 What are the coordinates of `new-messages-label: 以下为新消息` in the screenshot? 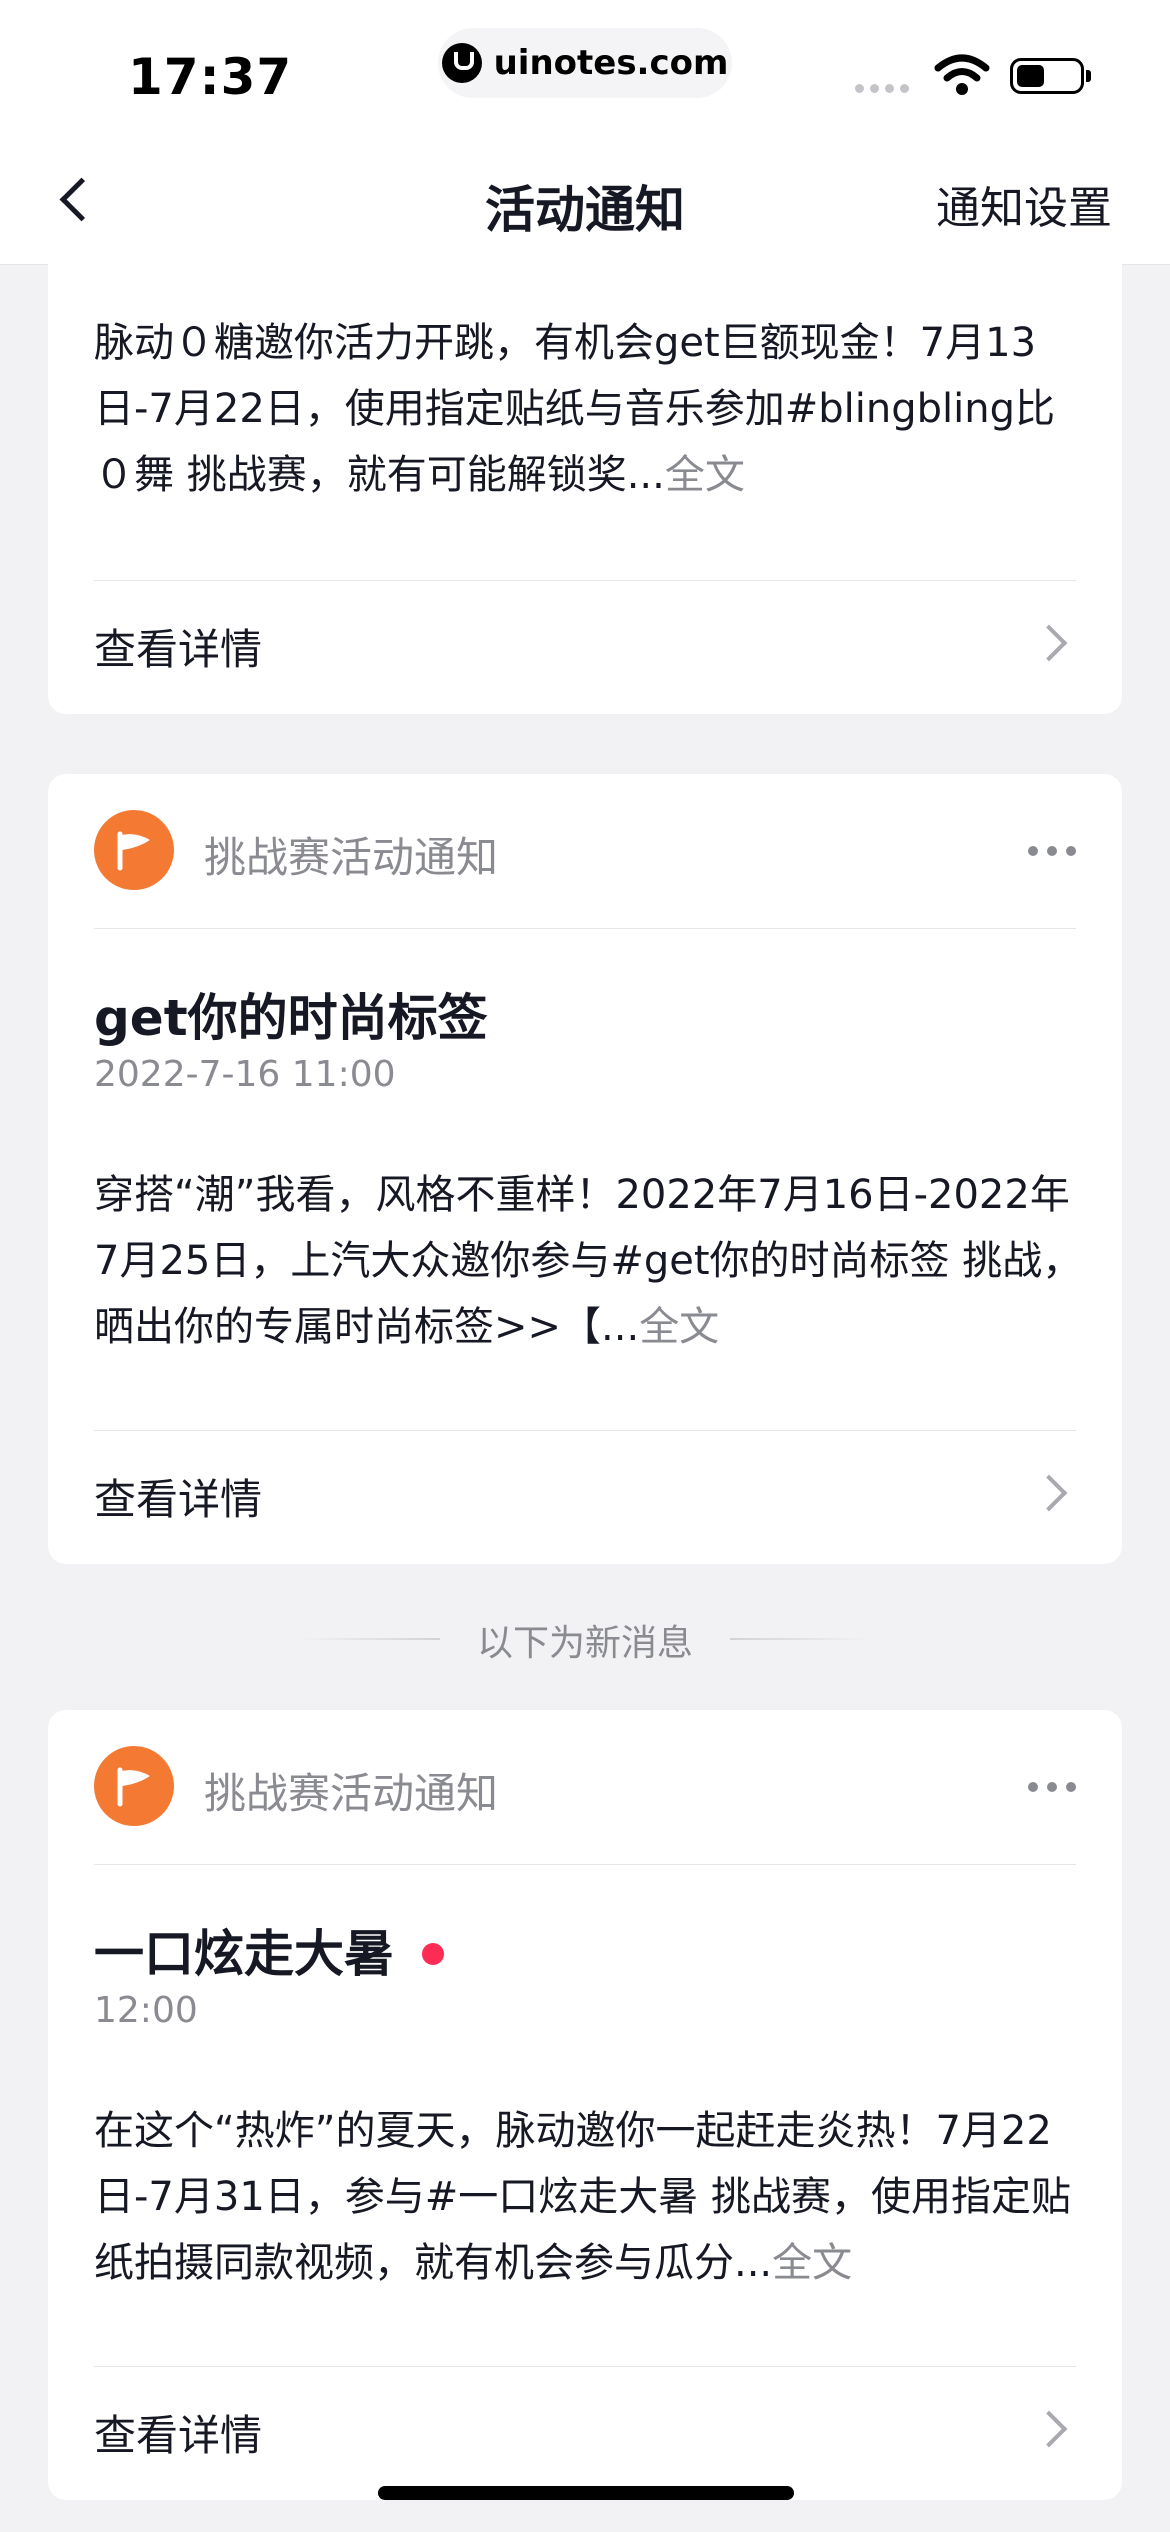 It's located at (584, 1643).